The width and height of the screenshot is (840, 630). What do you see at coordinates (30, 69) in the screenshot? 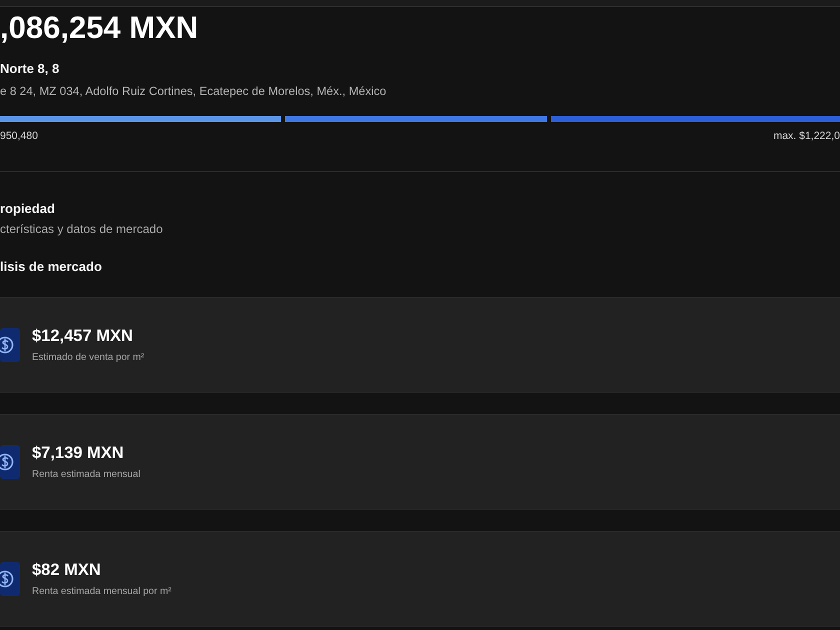
I see `street-name: Norte 8, 8` at bounding box center [30, 69].